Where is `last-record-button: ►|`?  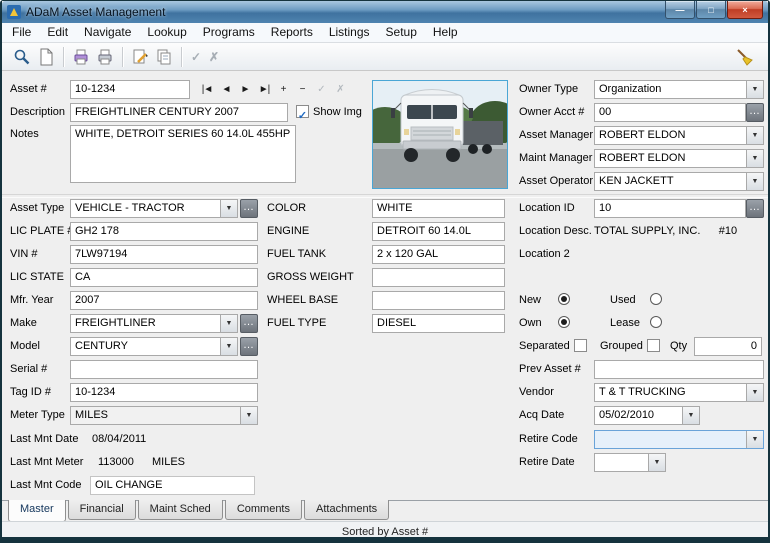
last-record-button: ►| is located at coordinates (264, 89).